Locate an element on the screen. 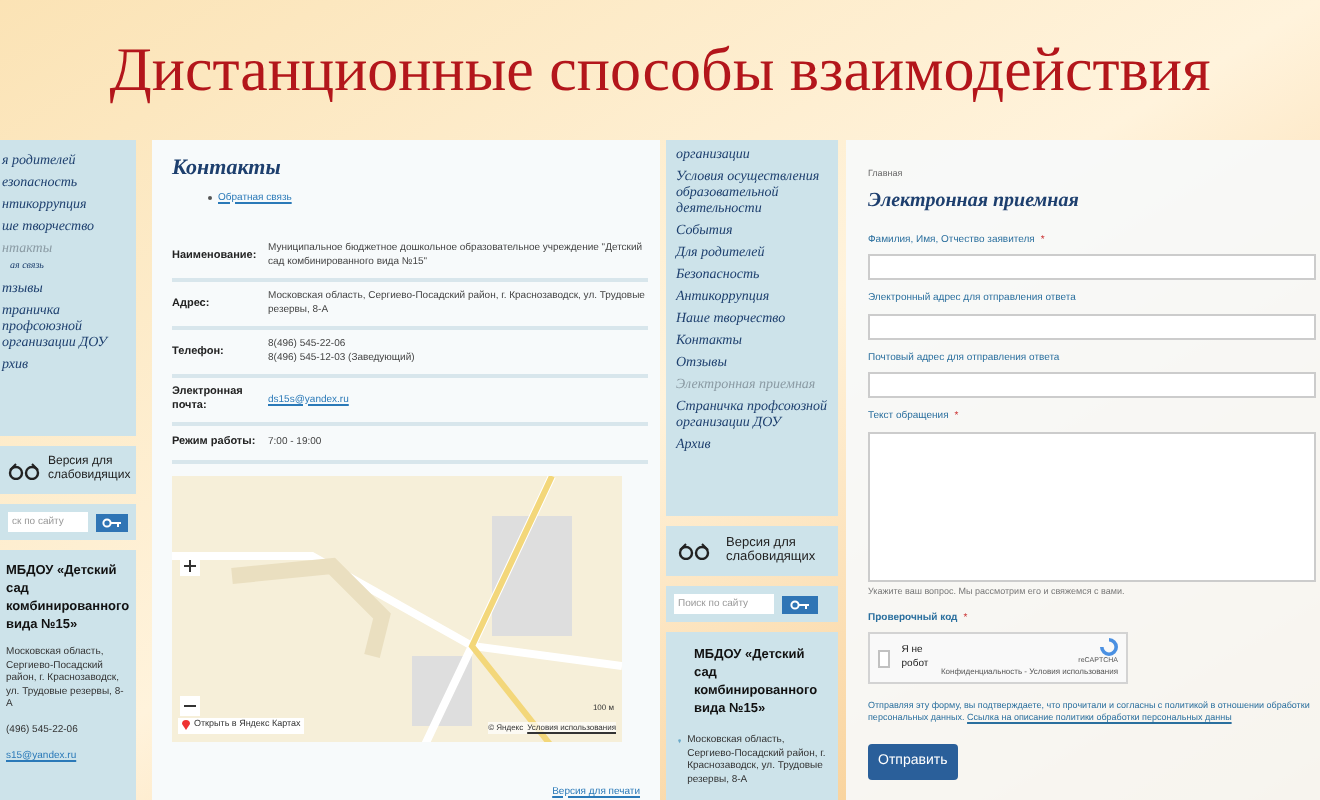 The image size is (1320, 800). minus-icon is located at coordinates (190, 706).